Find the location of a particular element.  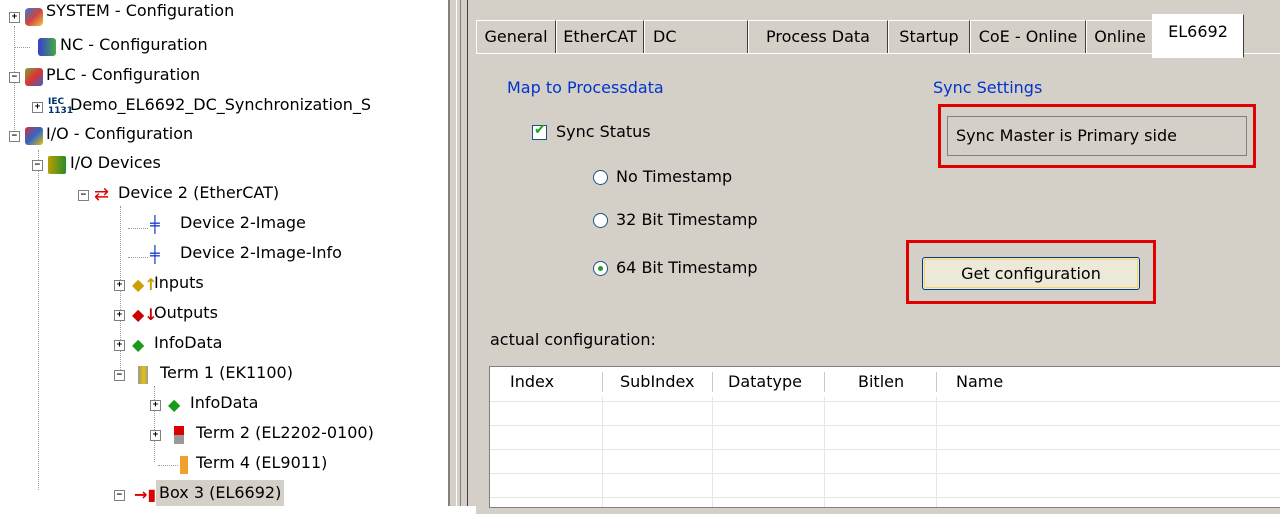

terminal-end-icon is located at coordinates (184, 465).